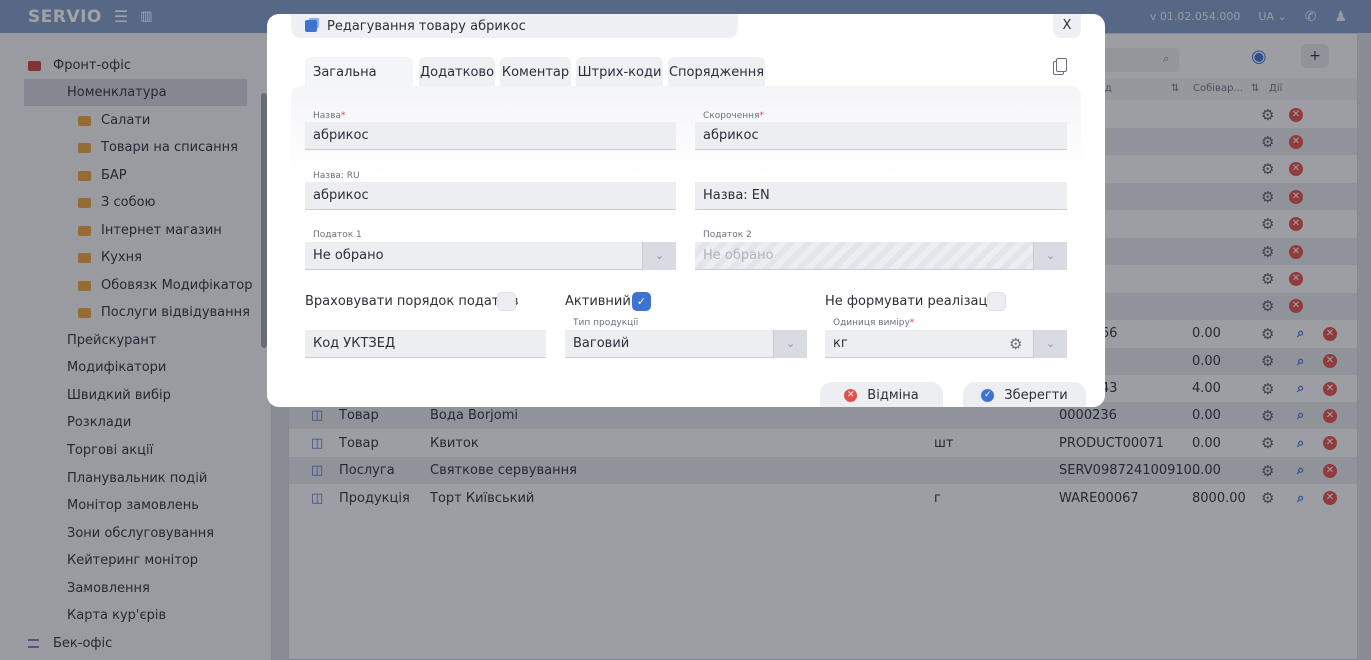 This screenshot has height=660, width=1371. What do you see at coordinates (881, 136) in the screenshot?
I see `short-name-input: абрикос` at bounding box center [881, 136].